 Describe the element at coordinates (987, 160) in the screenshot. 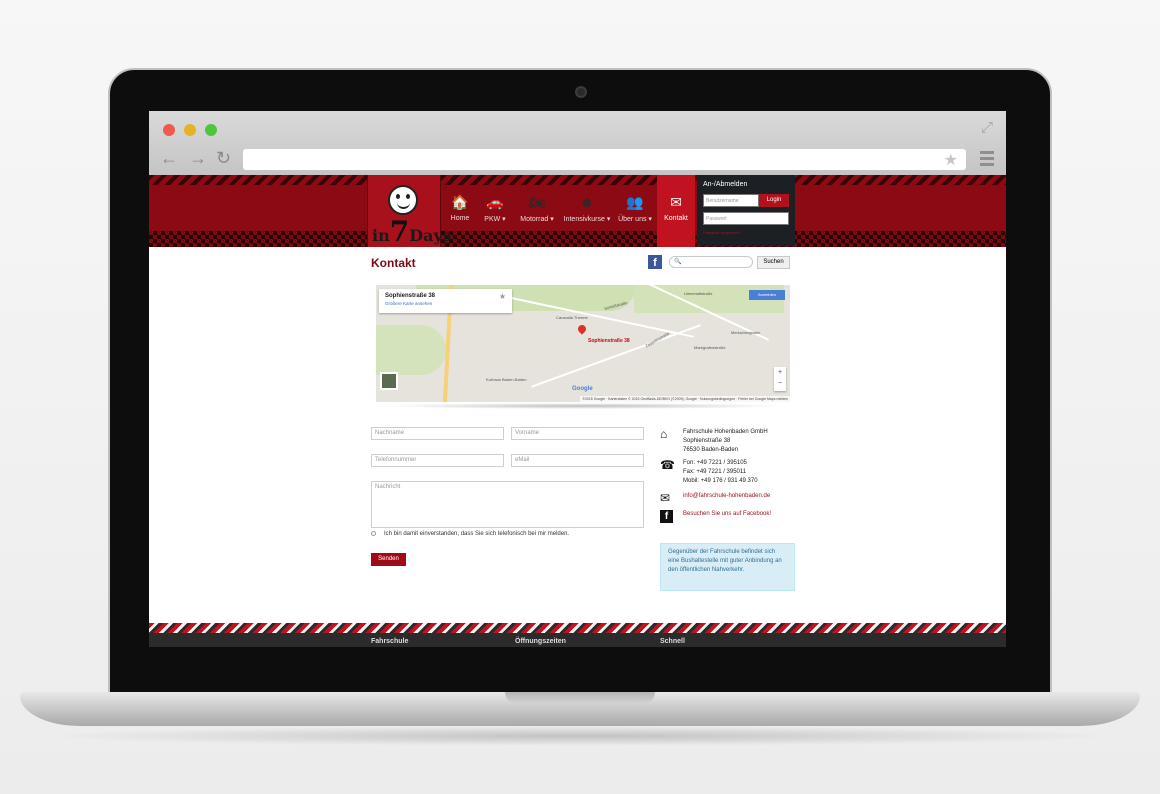

I see `browser-menu-icon` at that location.